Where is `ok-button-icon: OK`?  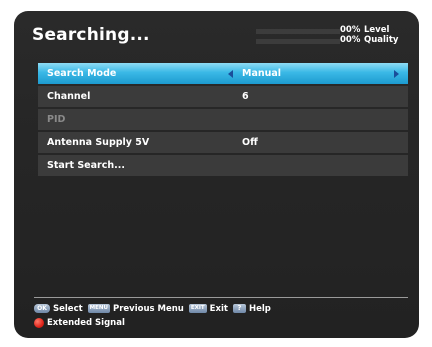 ok-button-icon: OK is located at coordinates (42, 308).